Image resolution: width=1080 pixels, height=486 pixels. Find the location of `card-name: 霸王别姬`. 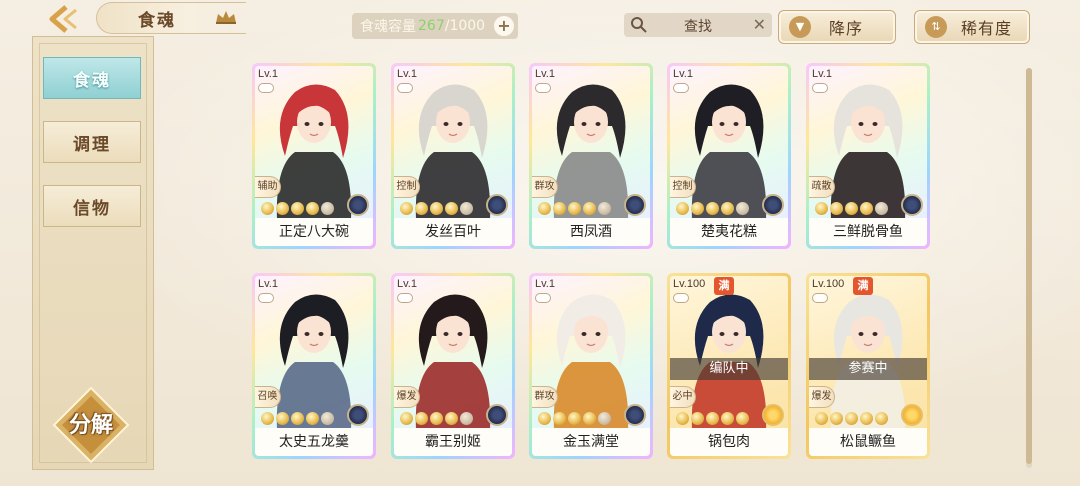

card-name: 霸王别姬 is located at coordinates (453, 442).